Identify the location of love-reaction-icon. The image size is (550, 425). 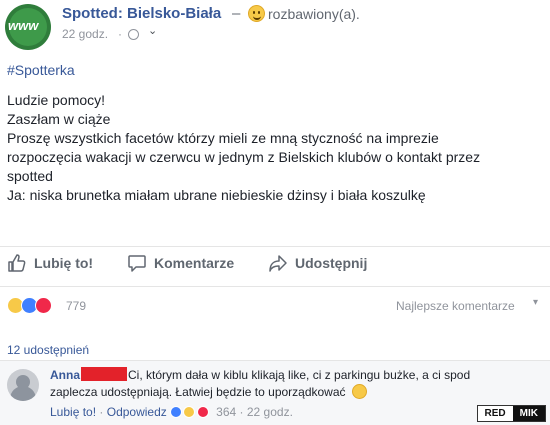
(43, 305).